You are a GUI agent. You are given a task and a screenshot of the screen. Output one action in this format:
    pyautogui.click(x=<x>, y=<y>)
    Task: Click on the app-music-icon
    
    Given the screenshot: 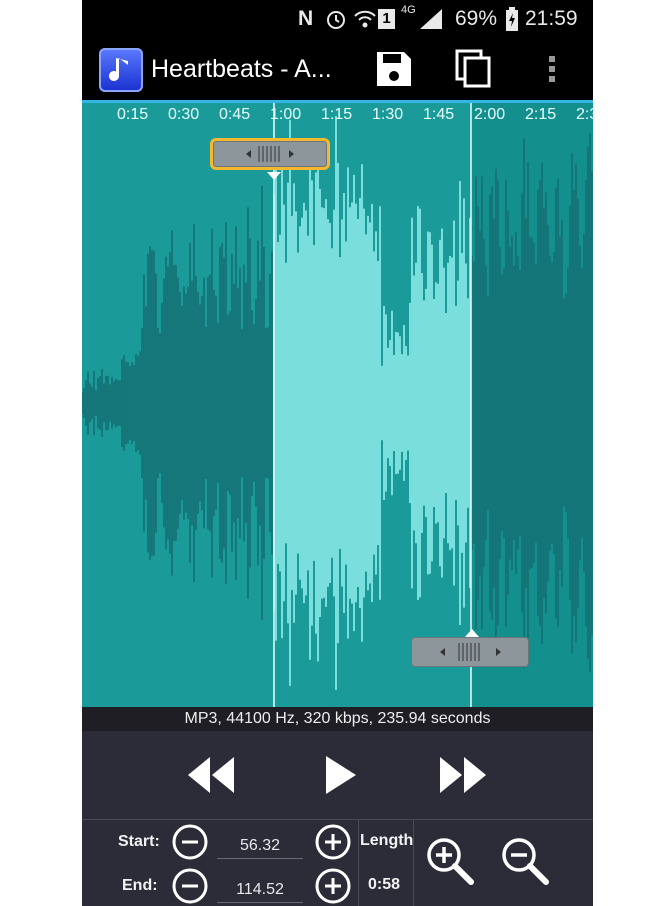 What is the action you would take?
    pyautogui.click(x=121, y=70)
    